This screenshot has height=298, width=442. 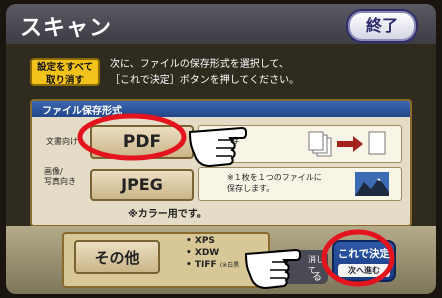 What do you see at coordinates (274, 177) in the screenshot?
I see `jpeg-note-line1: ※１枚を１つのファイルに` at bounding box center [274, 177].